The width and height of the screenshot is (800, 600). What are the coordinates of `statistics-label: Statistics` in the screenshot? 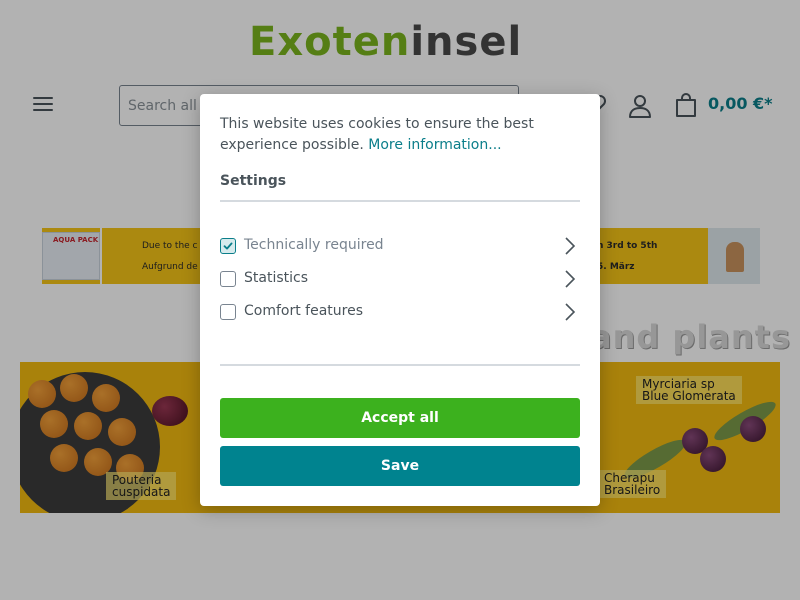 It's located at (276, 278).